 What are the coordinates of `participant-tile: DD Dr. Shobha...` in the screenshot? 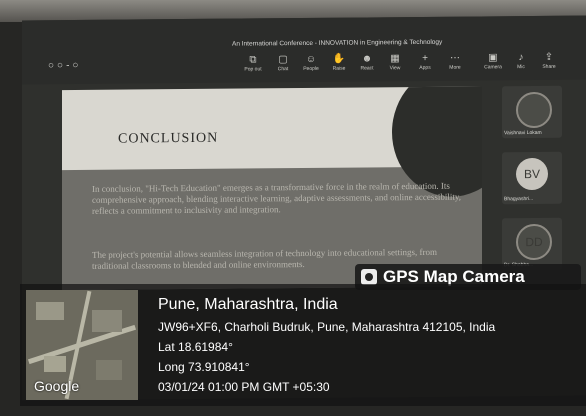 It's located at (532, 244).